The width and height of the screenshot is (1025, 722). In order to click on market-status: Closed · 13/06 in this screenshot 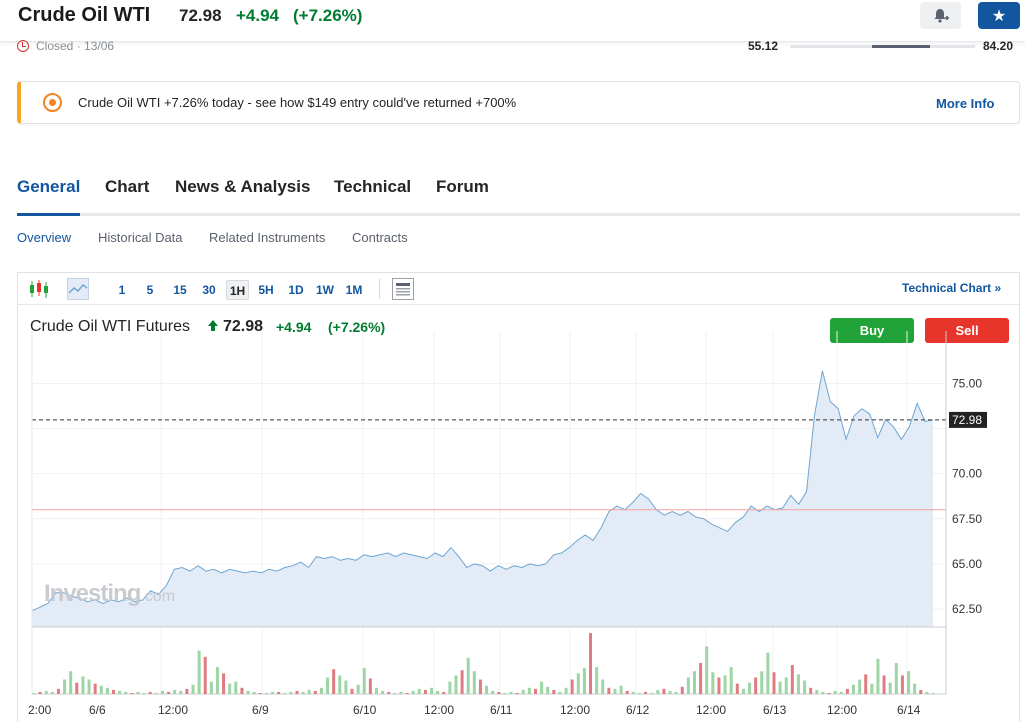, I will do `click(65, 46)`.